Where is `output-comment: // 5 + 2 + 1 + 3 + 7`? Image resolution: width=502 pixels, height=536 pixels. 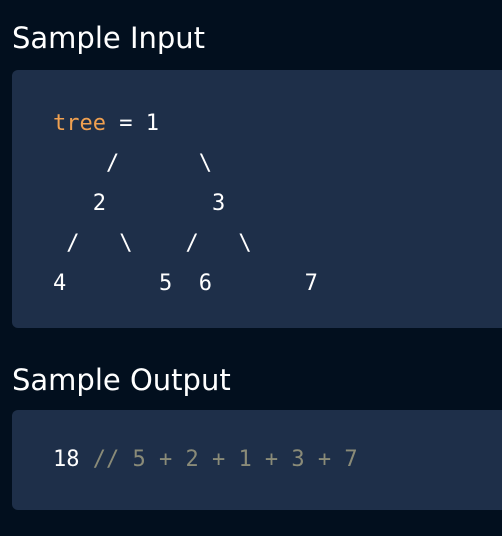 output-comment: // 5 + 2 + 1 + 3 + 7 is located at coordinates (218, 459).